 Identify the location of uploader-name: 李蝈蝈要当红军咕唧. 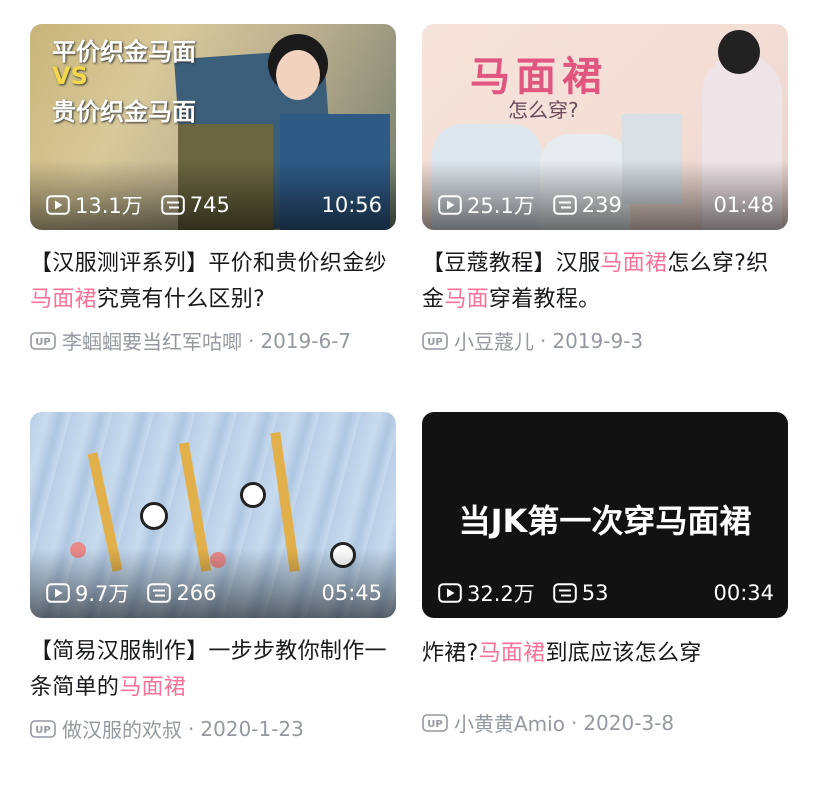
(152, 340).